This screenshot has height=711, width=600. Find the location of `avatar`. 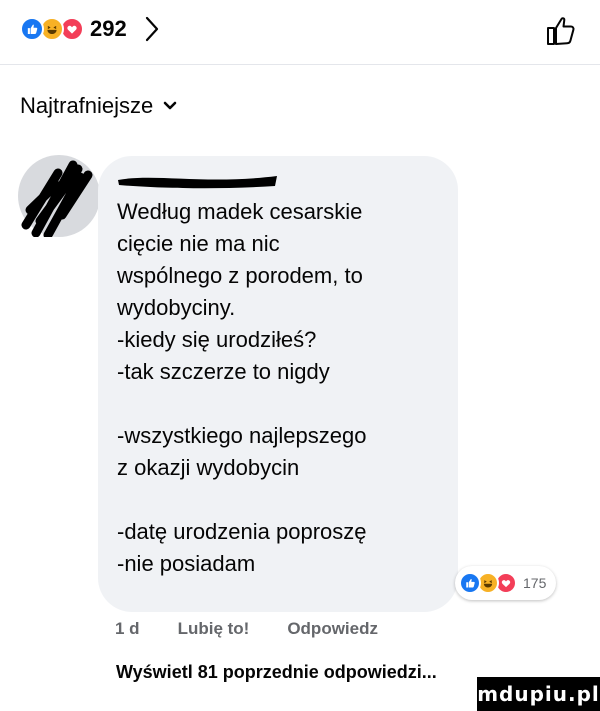

avatar is located at coordinates (59, 197).